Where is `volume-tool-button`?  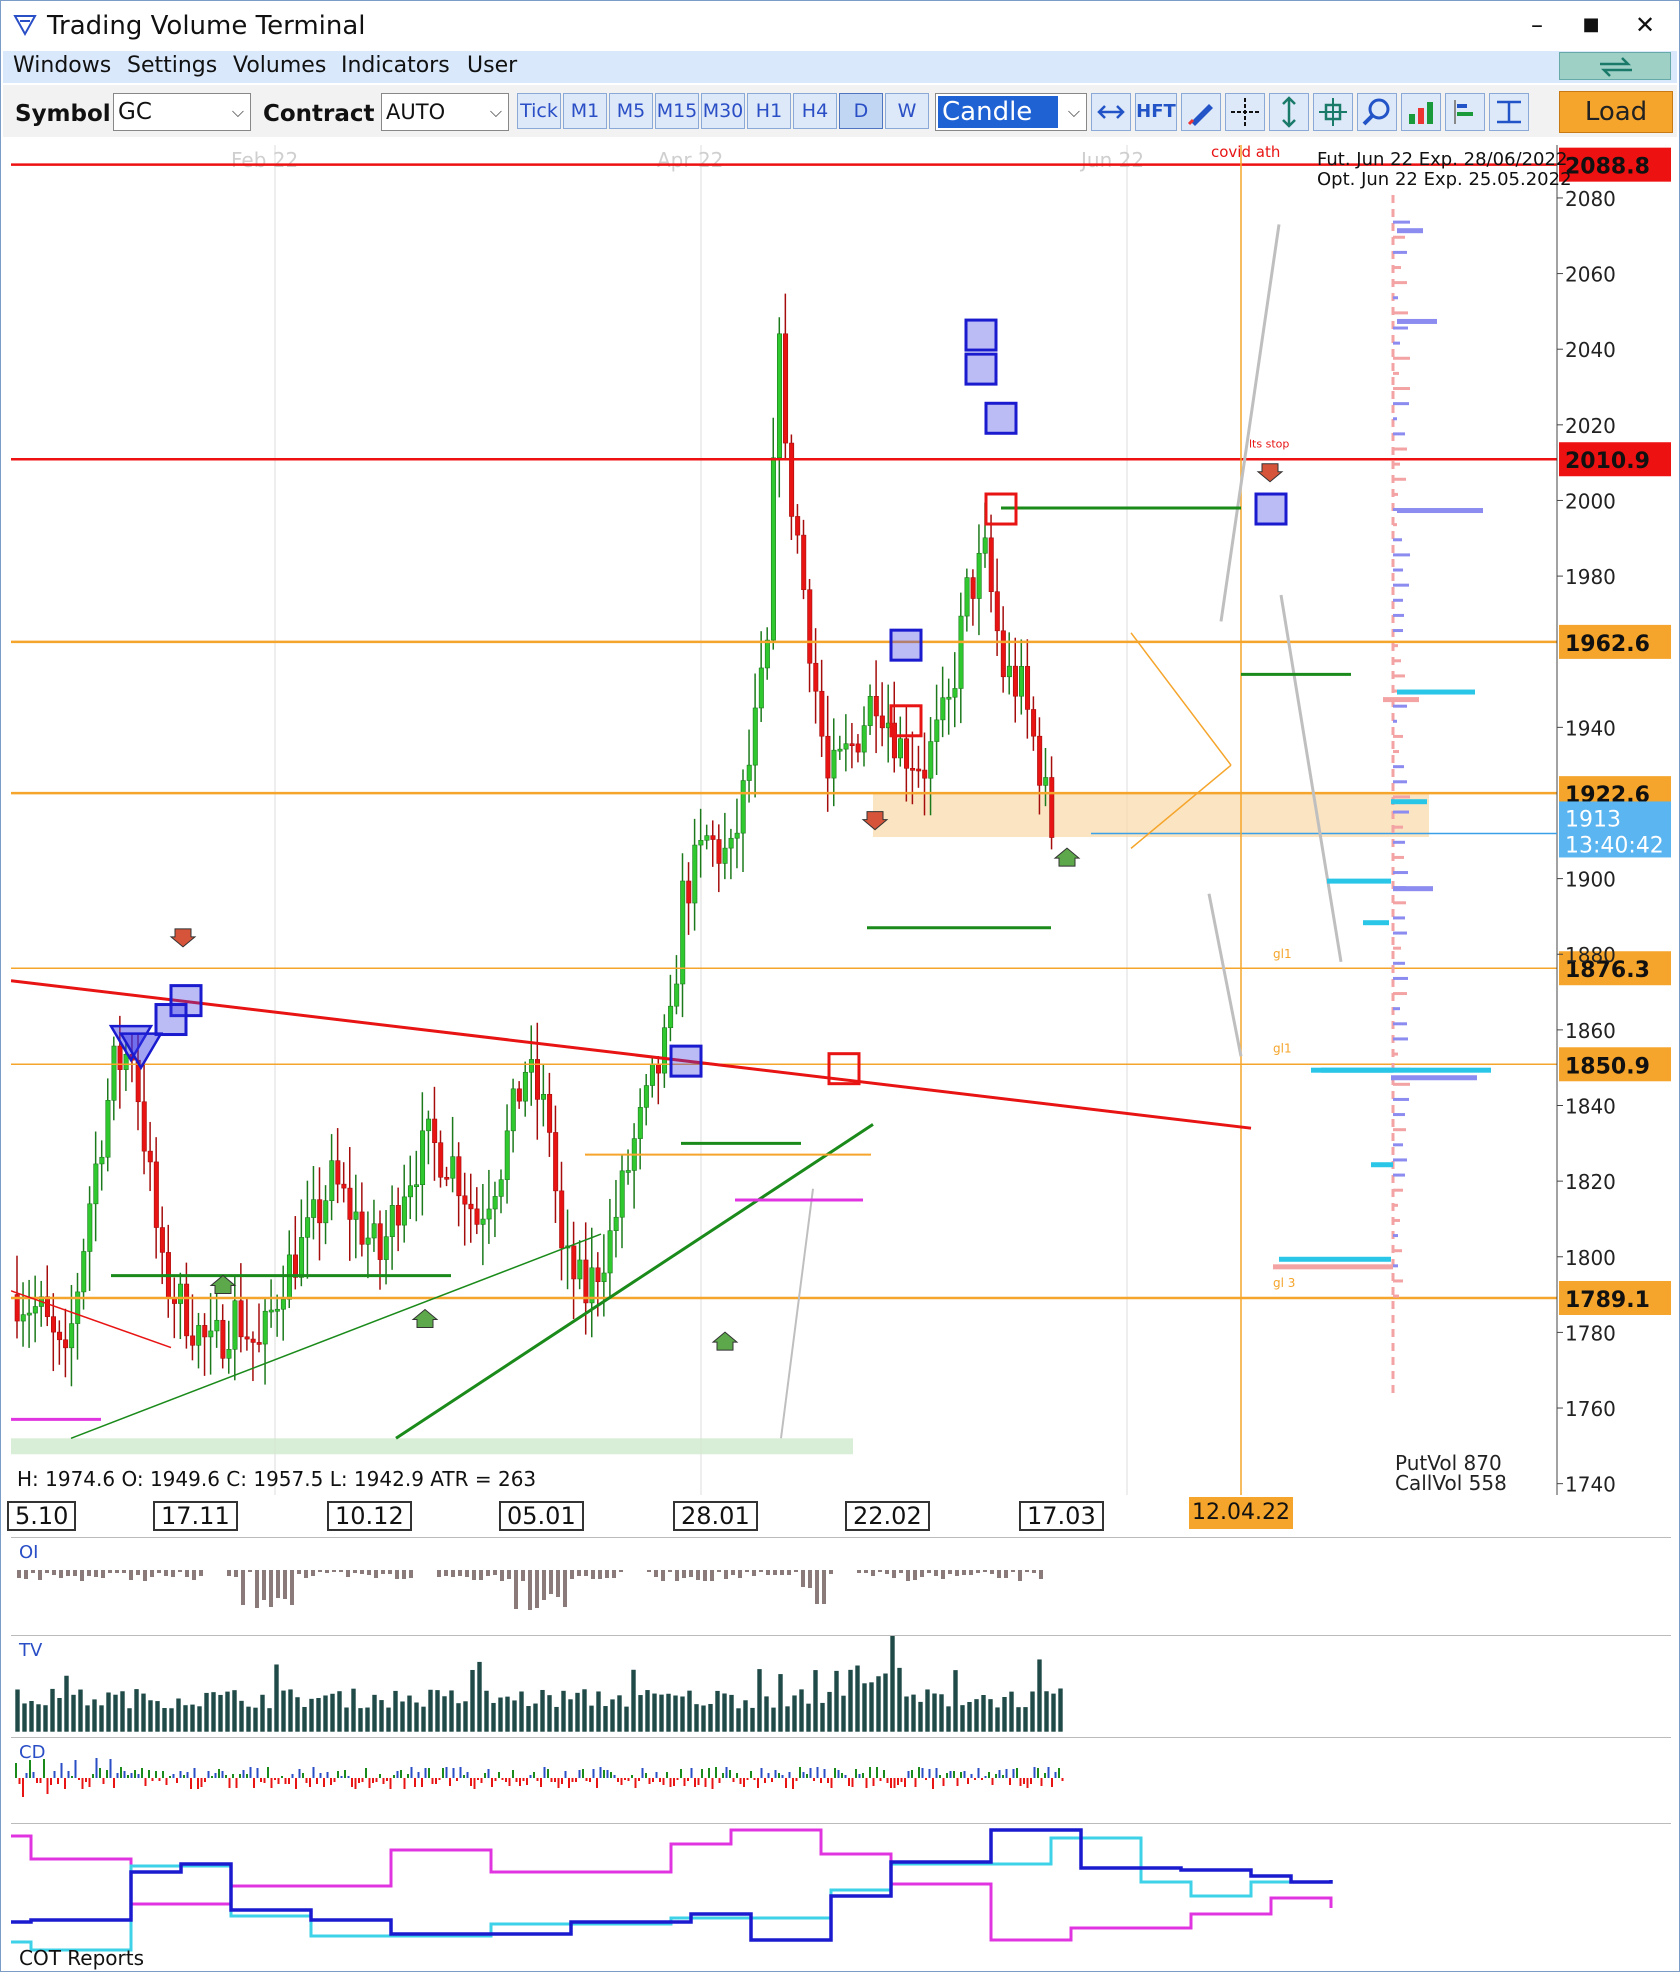
volume-tool-button is located at coordinates (1421, 112).